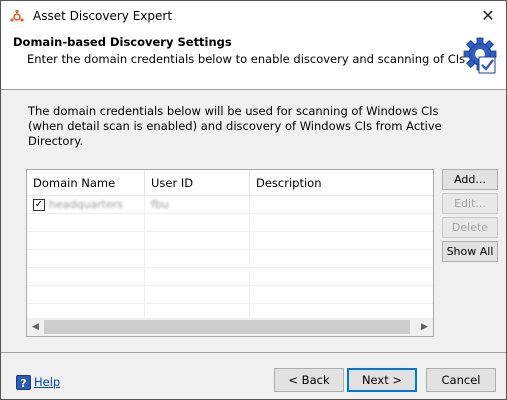  I want to click on column-description: Description, so click(341, 183).